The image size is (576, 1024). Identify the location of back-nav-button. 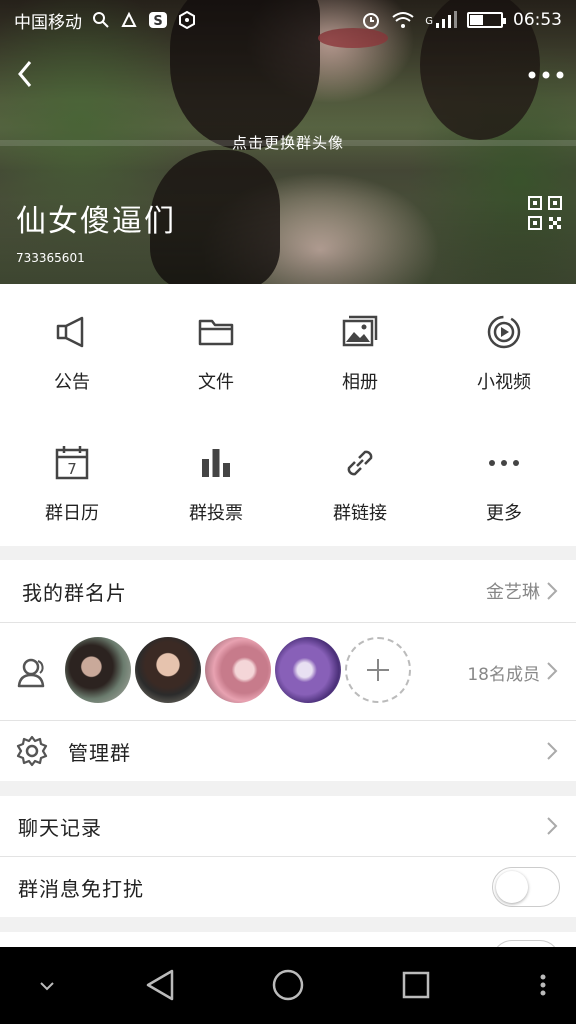
(160, 985).